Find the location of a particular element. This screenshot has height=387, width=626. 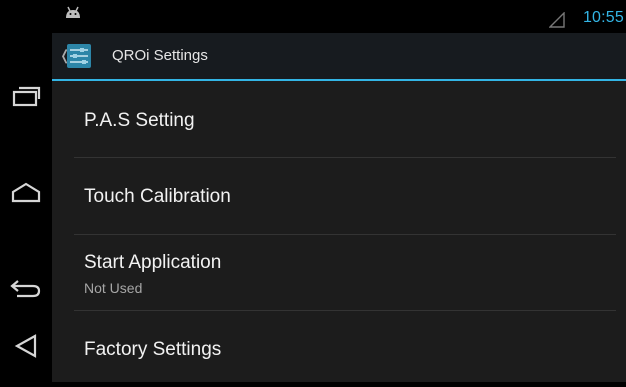

action-bar: ❬ QROi Settings is located at coordinates (339, 56).